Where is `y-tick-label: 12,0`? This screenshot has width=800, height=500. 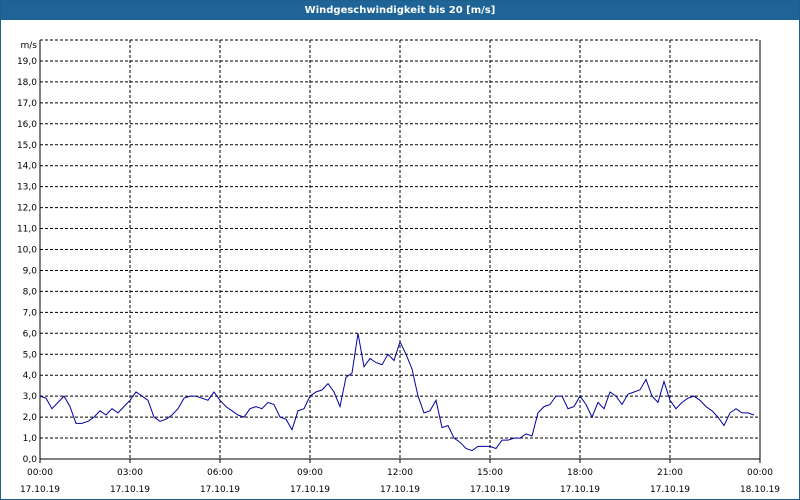
y-tick-label: 12,0 is located at coordinates (27, 209).